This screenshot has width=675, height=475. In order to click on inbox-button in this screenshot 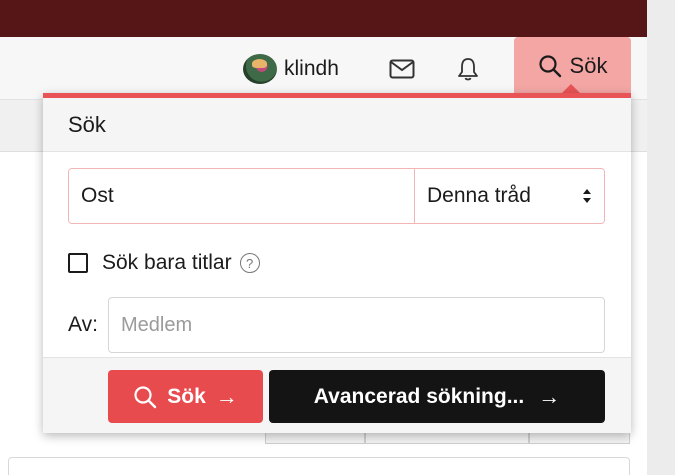, I will do `click(402, 69)`.